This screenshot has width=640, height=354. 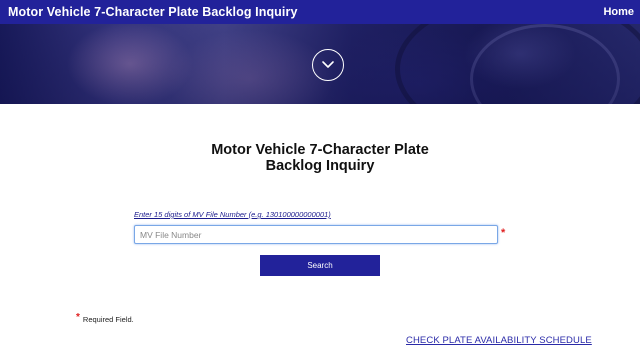 What do you see at coordinates (499, 340) in the screenshot?
I see `check-plate-availability-link: CHECK PLATE AVAILABILITY SCHEDULE` at bounding box center [499, 340].